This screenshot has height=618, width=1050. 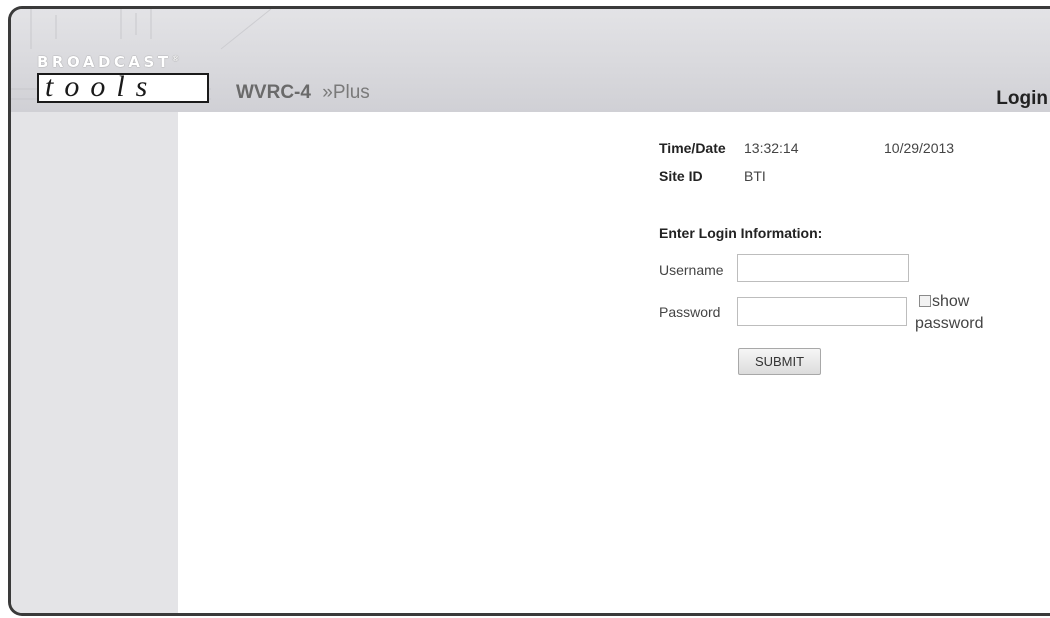 What do you see at coordinates (110, 62) in the screenshot?
I see `logo-broadcast-text: BROADCAST®` at bounding box center [110, 62].